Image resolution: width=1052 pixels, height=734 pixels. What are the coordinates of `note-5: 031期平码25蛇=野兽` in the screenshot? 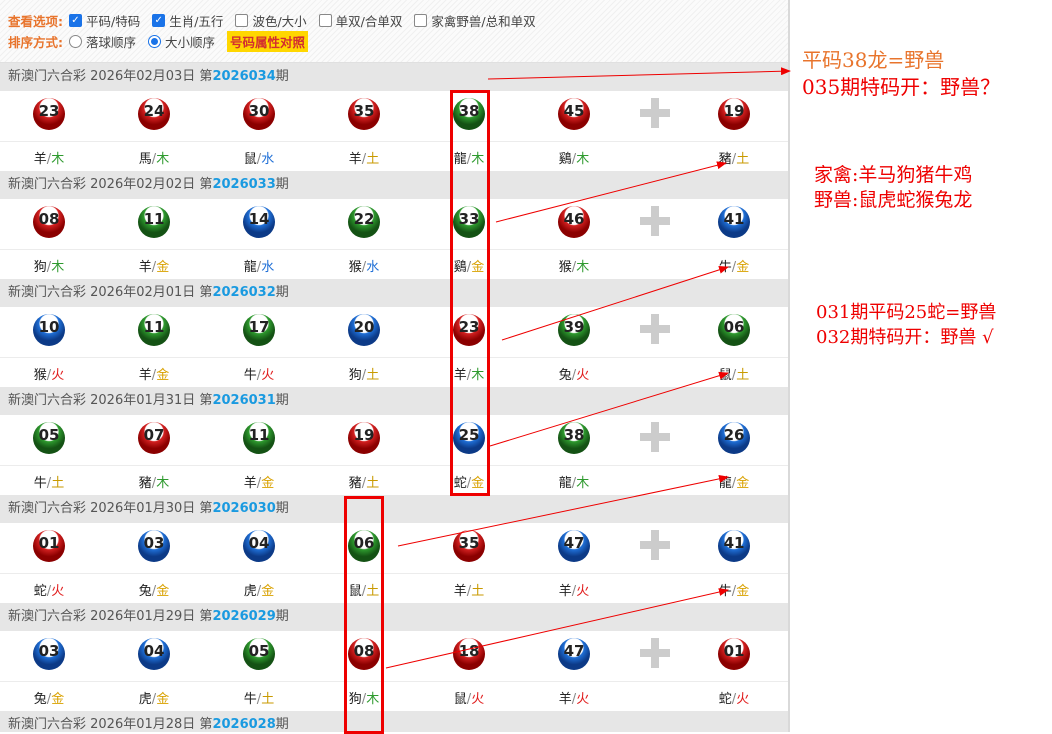 It's located at (906, 312).